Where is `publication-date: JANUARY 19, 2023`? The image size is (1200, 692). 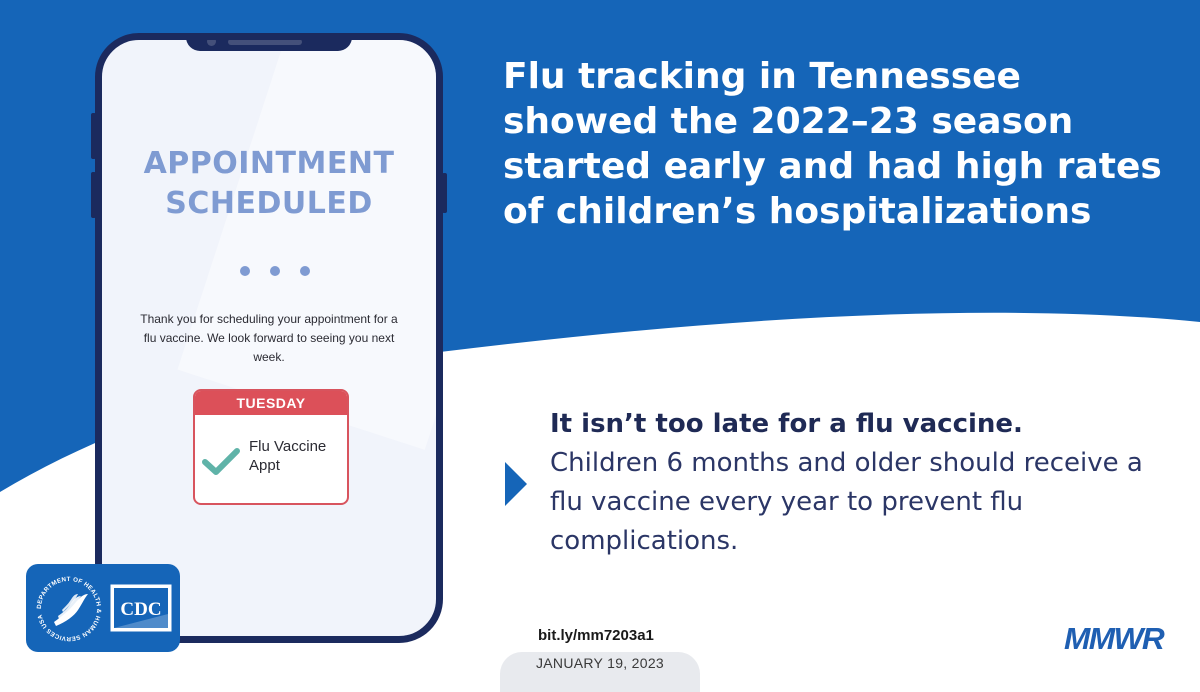 publication-date: JANUARY 19, 2023 is located at coordinates (600, 663).